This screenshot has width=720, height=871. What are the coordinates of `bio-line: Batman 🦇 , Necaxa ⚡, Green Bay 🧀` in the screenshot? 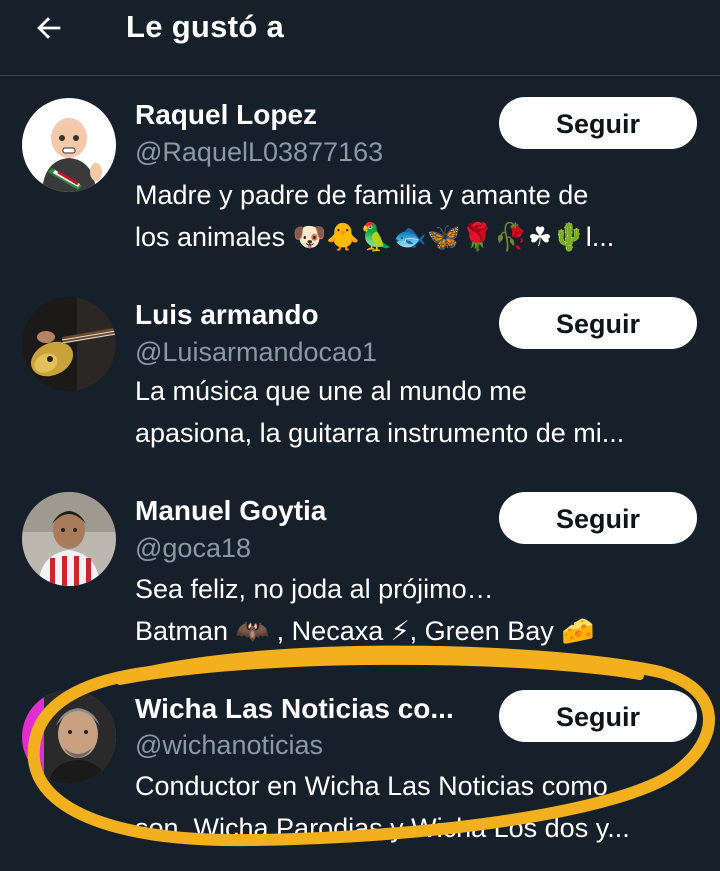 It's located at (365, 631).